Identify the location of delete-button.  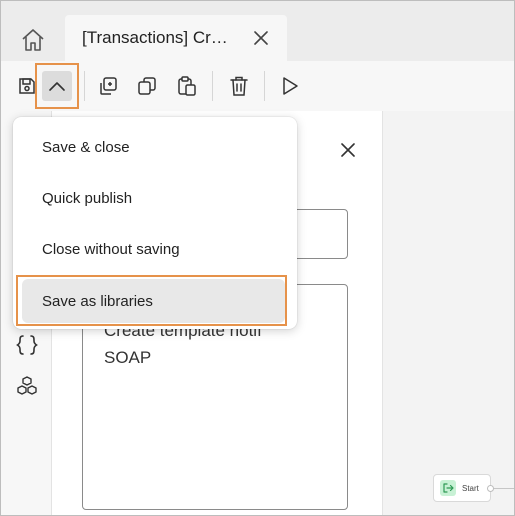
(239, 86).